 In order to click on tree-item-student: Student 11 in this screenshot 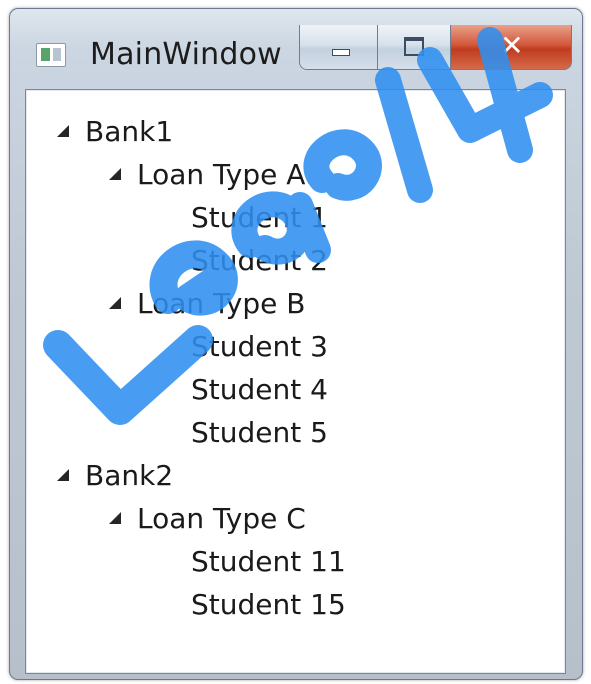, I will do `click(268, 561)`.